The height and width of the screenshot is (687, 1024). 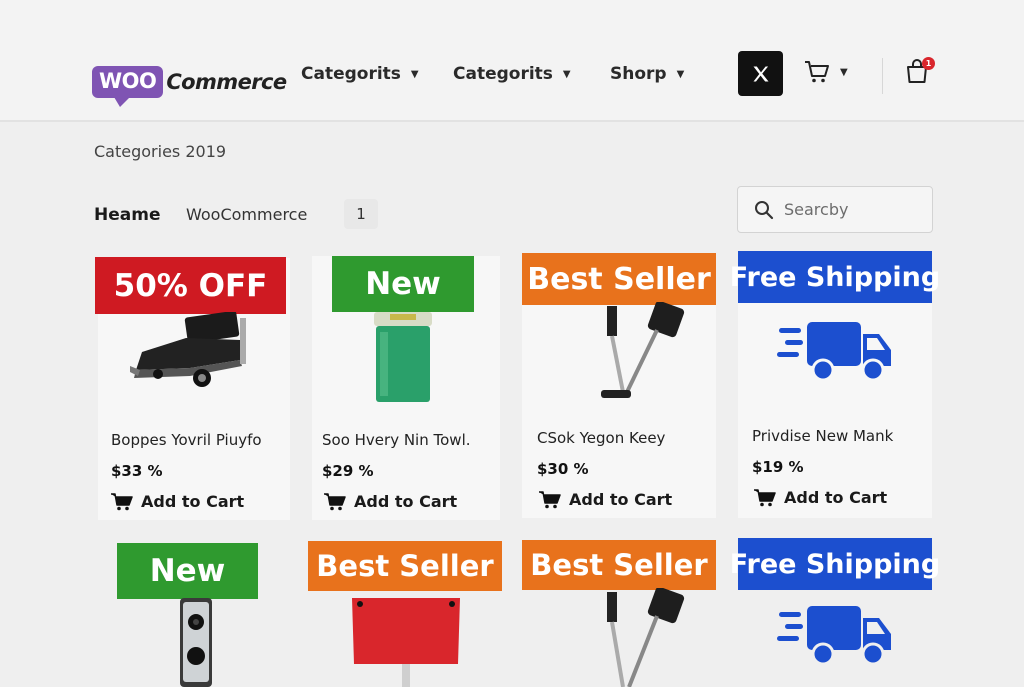 I want to click on search-box, so click(x=835, y=209).